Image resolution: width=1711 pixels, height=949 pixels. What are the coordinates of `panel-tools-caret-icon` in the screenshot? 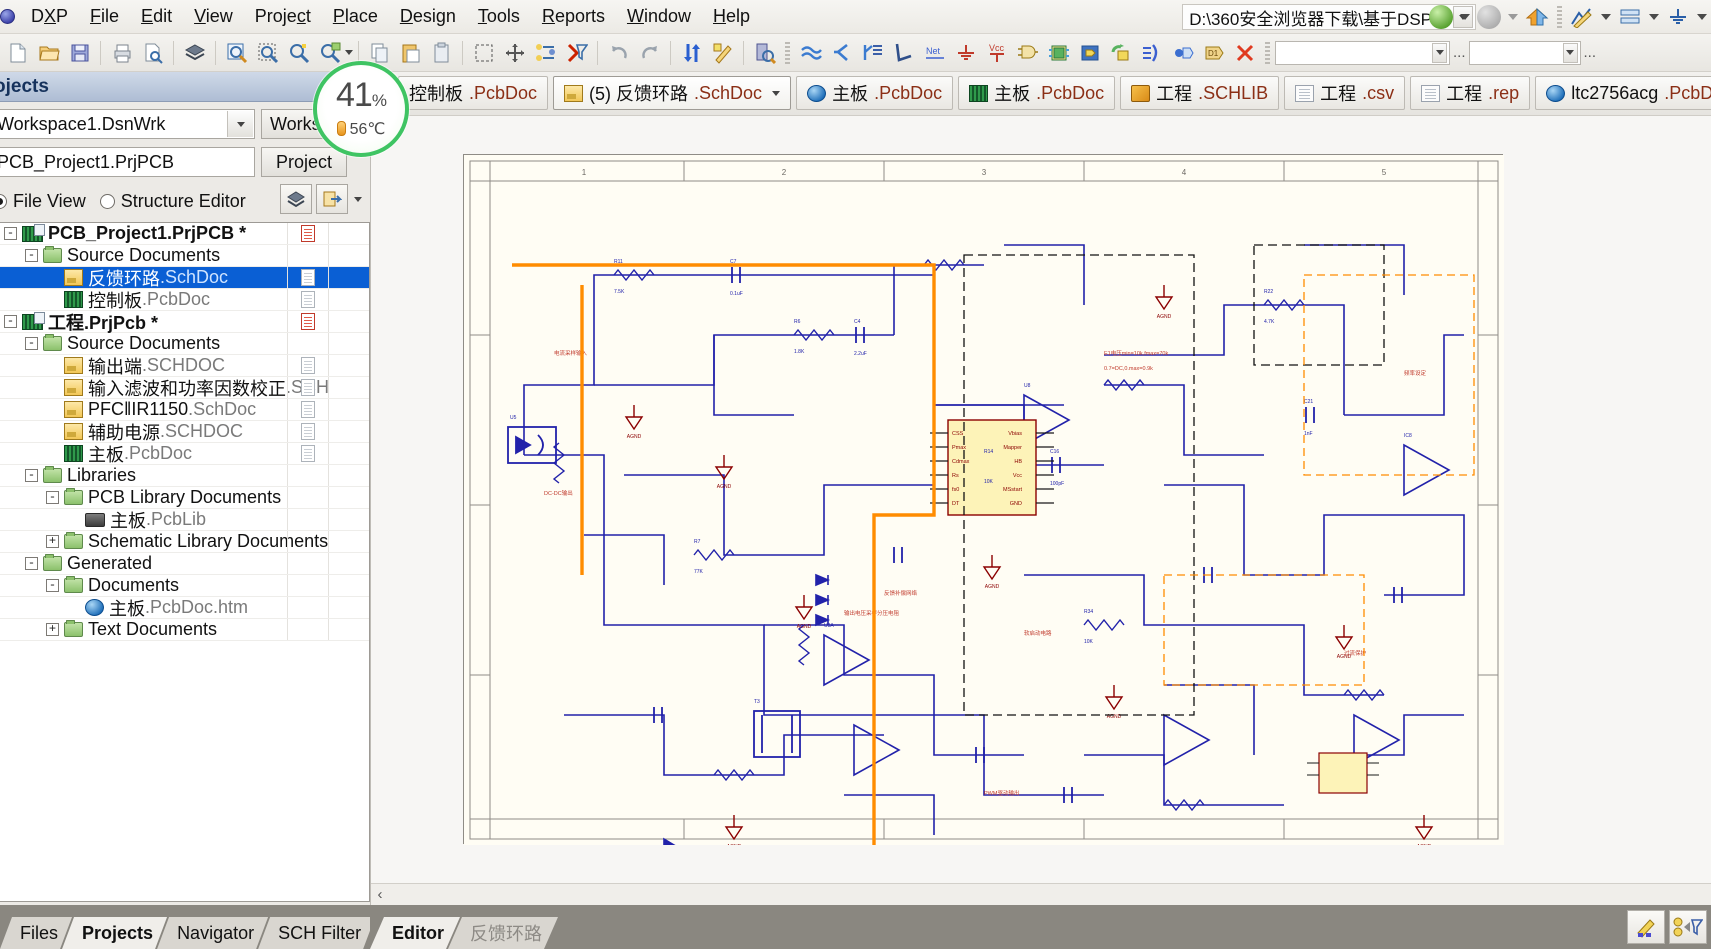 It's located at (358, 199).